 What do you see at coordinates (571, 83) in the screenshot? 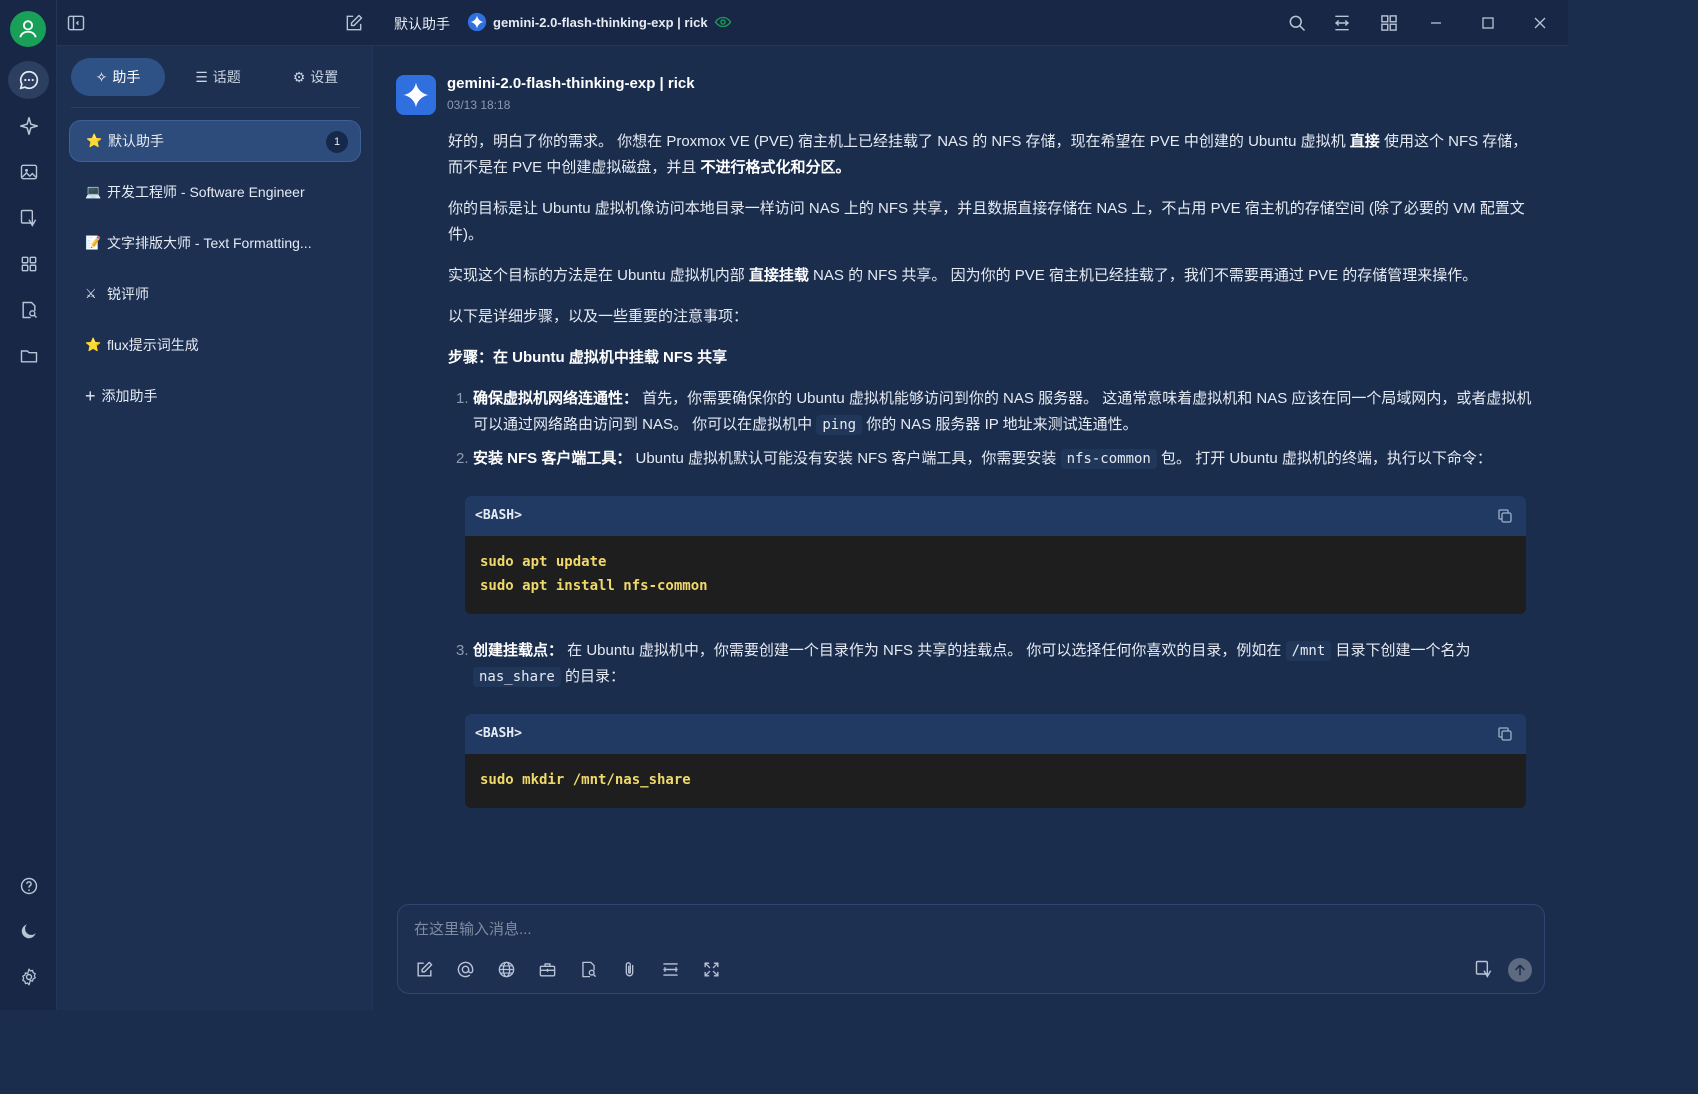
I see `message-author: gemini-2.0-flash-thinking-exp | rick` at bounding box center [571, 83].